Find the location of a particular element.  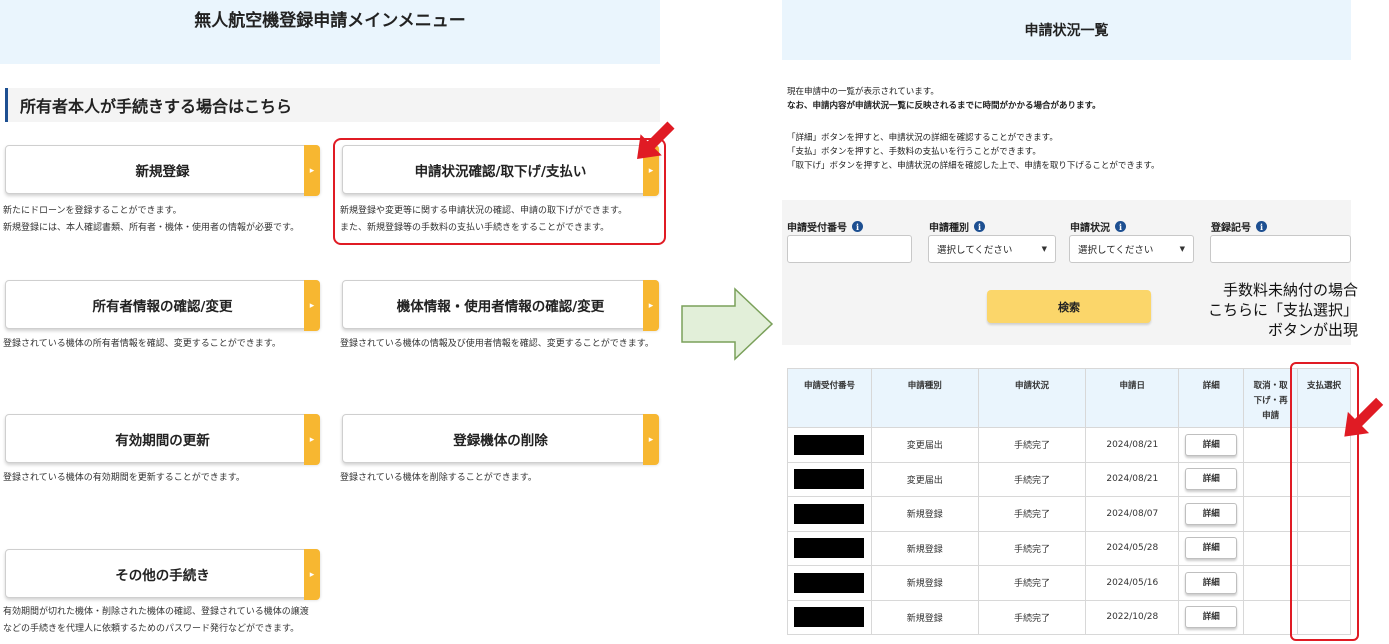

desc-line: 登録されている機体を削除することができます。 is located at coordinates (438, 478).